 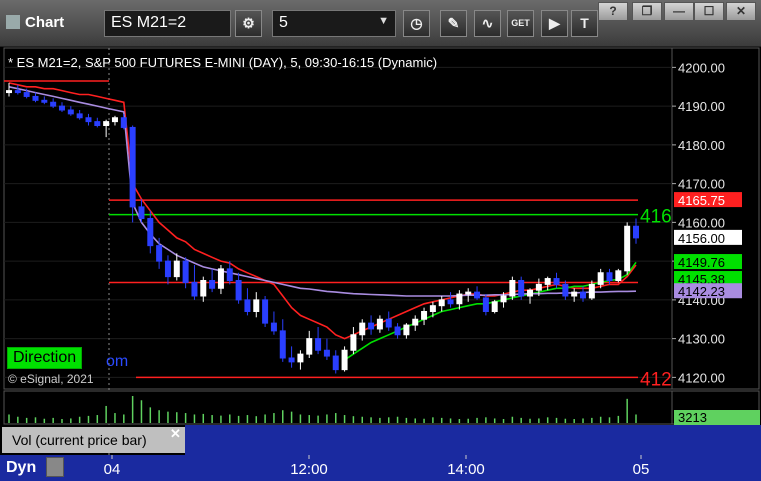 I want to click on x-tick-label: 14:00, so click(x=466, y=469).